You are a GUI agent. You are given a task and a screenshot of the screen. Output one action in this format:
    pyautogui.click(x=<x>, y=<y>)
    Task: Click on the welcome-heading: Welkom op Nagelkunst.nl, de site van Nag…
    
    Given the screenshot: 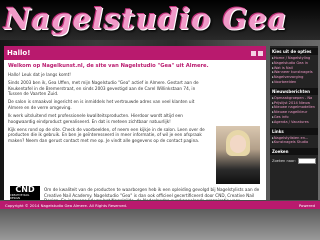 What is the action you would take?
    pyautogui.click(x=108, y=66)
    